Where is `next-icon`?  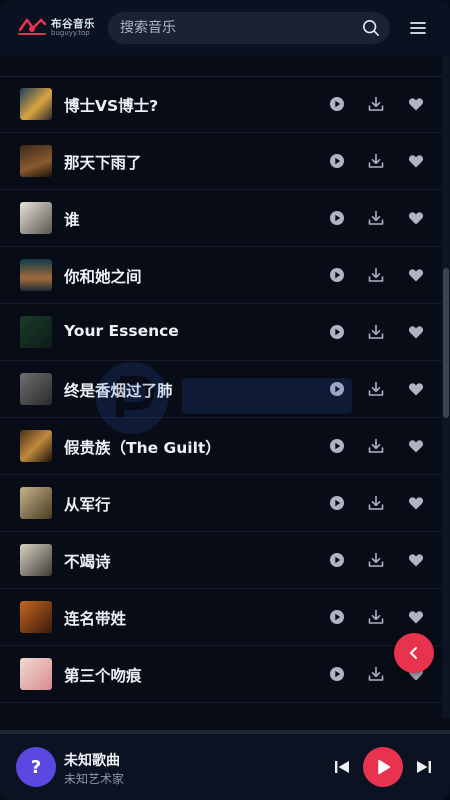
next-icon is located at coordinates (424, 767).